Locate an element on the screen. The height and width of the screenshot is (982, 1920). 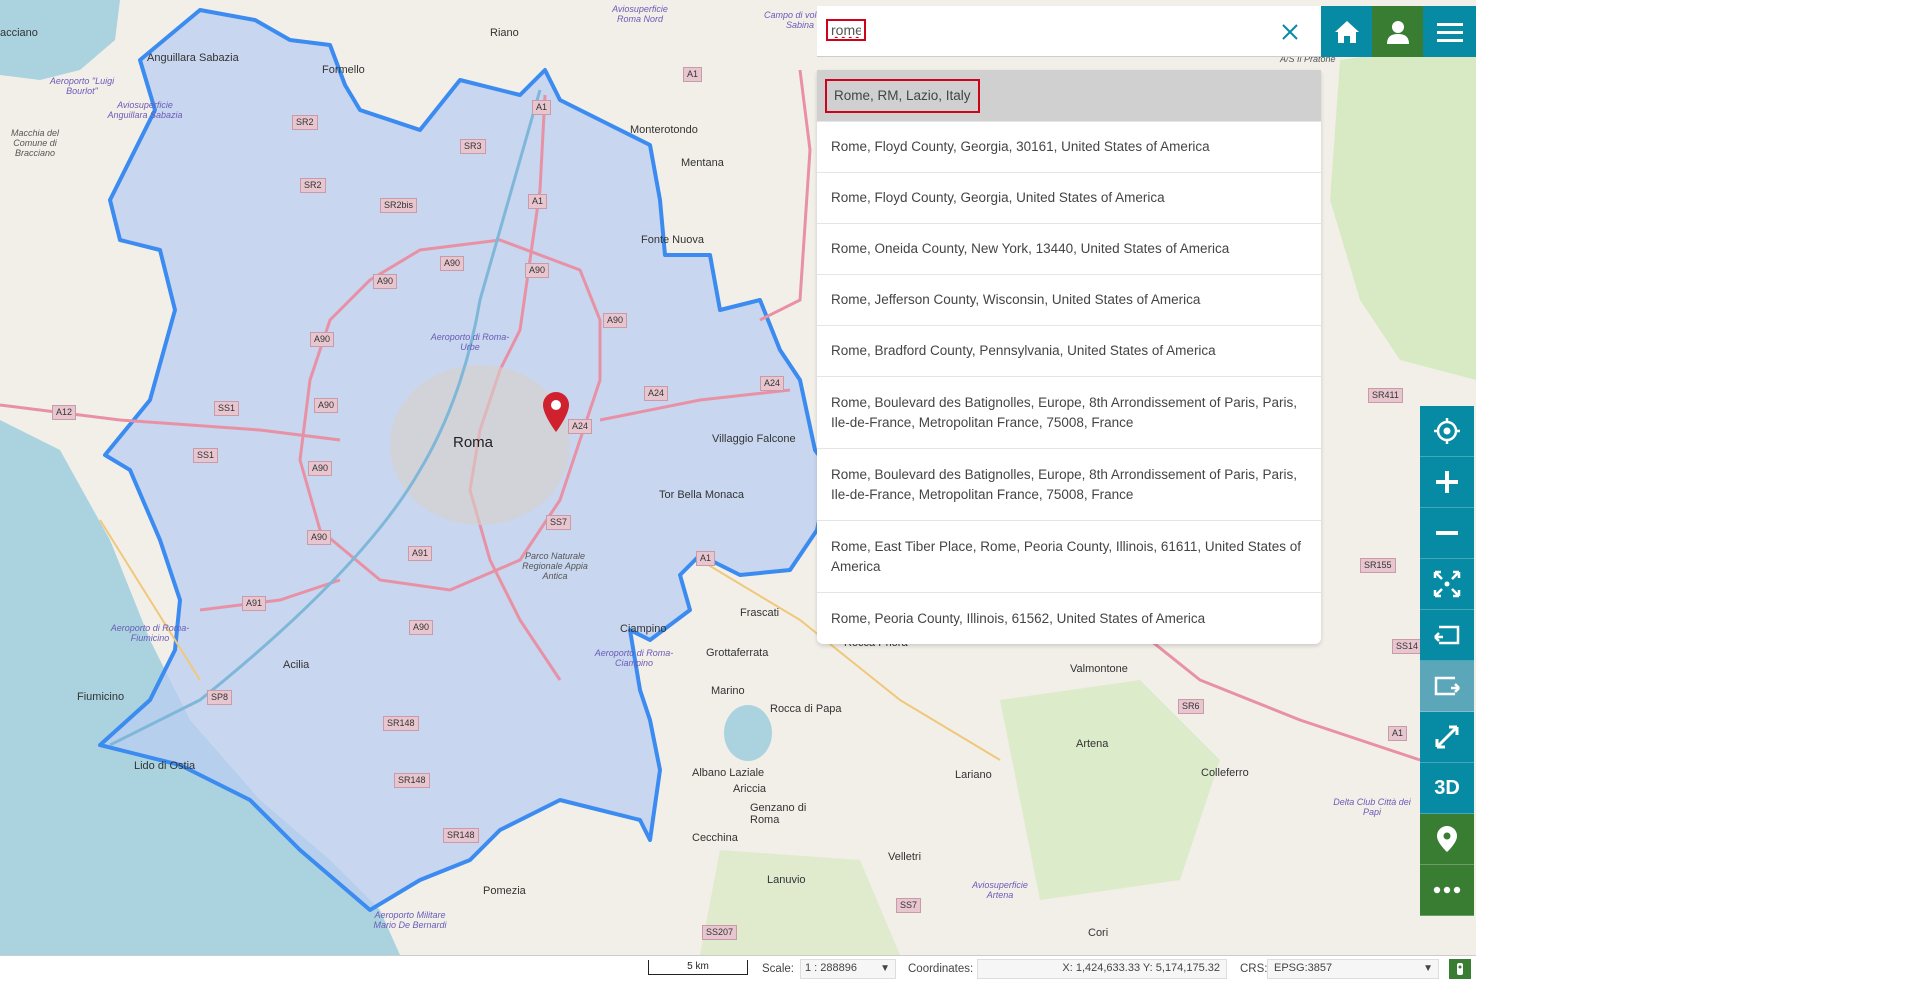
previous-view-icon is located at coordinates (1447, 635).